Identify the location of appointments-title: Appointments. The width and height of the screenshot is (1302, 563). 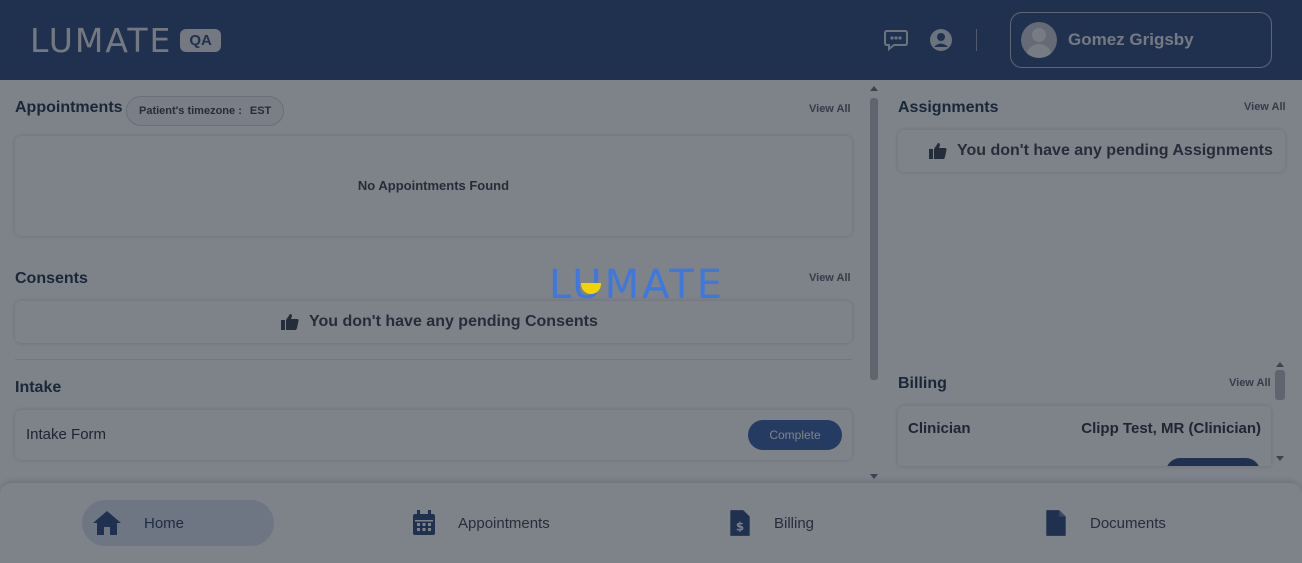
(69, 107).